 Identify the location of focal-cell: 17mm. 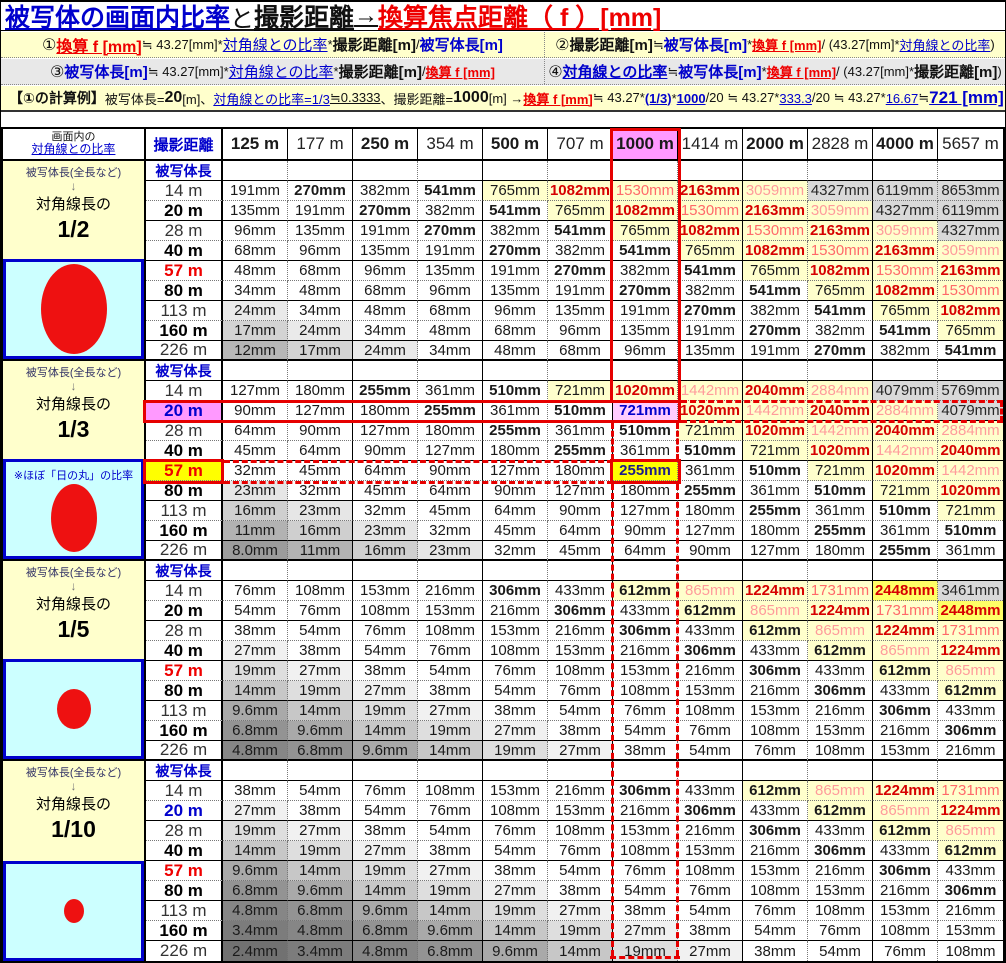
(255, 331).